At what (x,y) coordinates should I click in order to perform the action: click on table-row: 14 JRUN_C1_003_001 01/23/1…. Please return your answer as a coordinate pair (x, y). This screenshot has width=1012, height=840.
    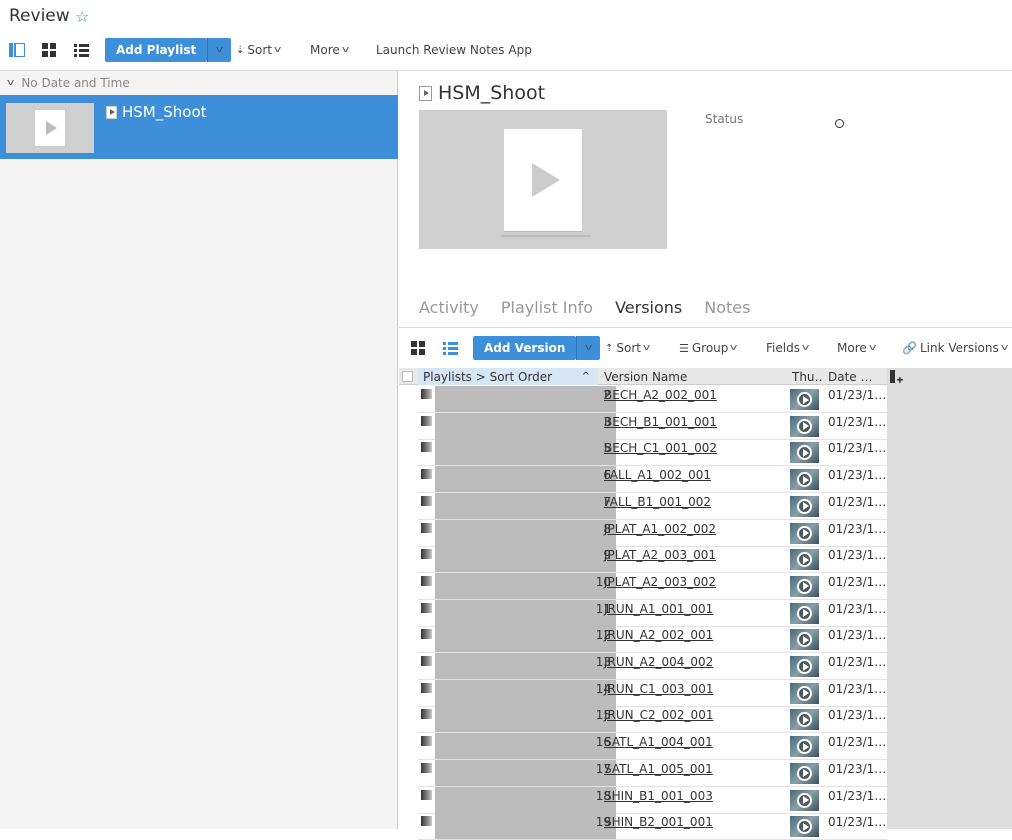
    Looking at the image, I should click on (652, 693).